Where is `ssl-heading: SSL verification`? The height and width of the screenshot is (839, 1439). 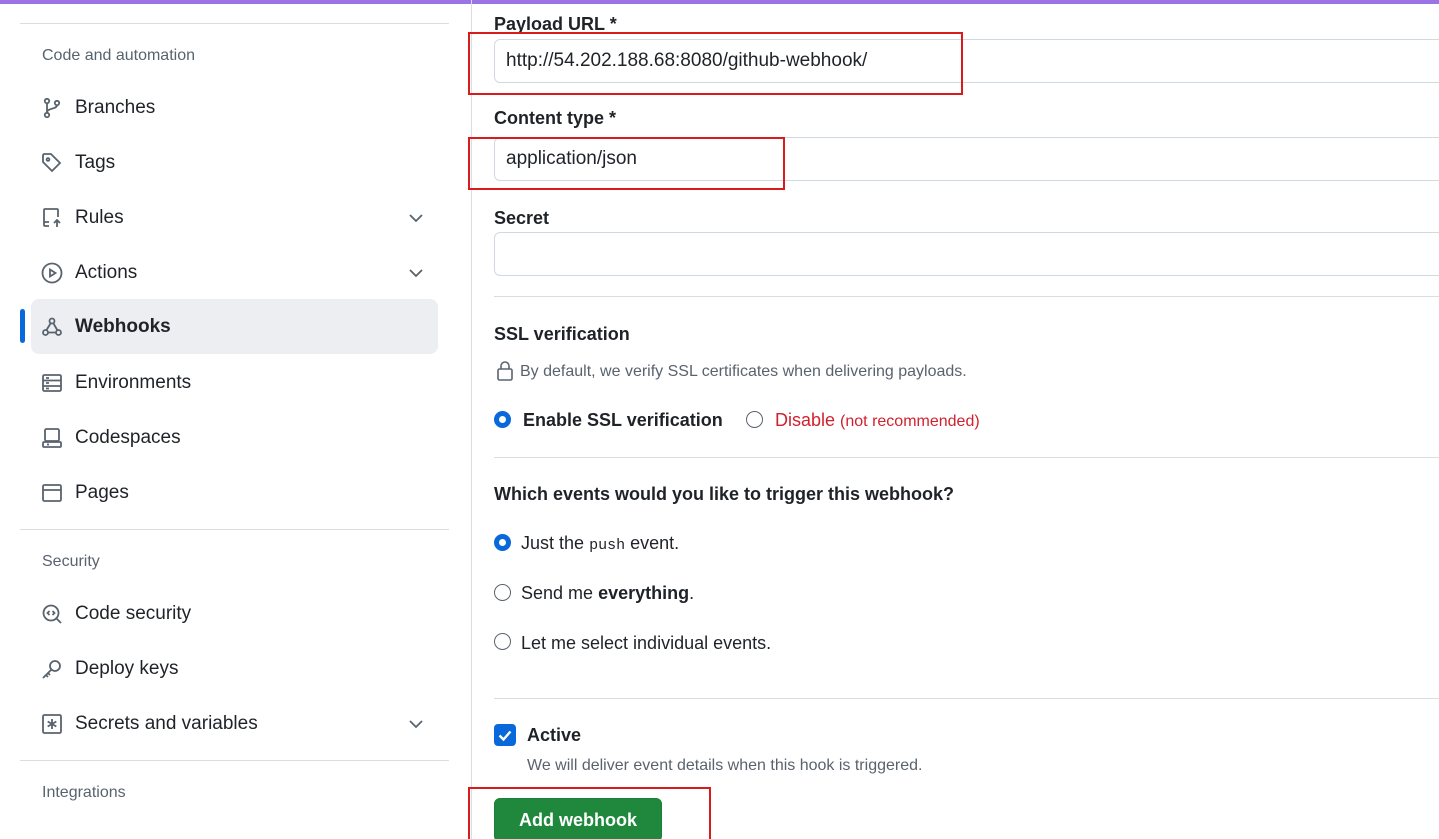
ssl-heading: SSL verification is located at coordinates (562, 334).